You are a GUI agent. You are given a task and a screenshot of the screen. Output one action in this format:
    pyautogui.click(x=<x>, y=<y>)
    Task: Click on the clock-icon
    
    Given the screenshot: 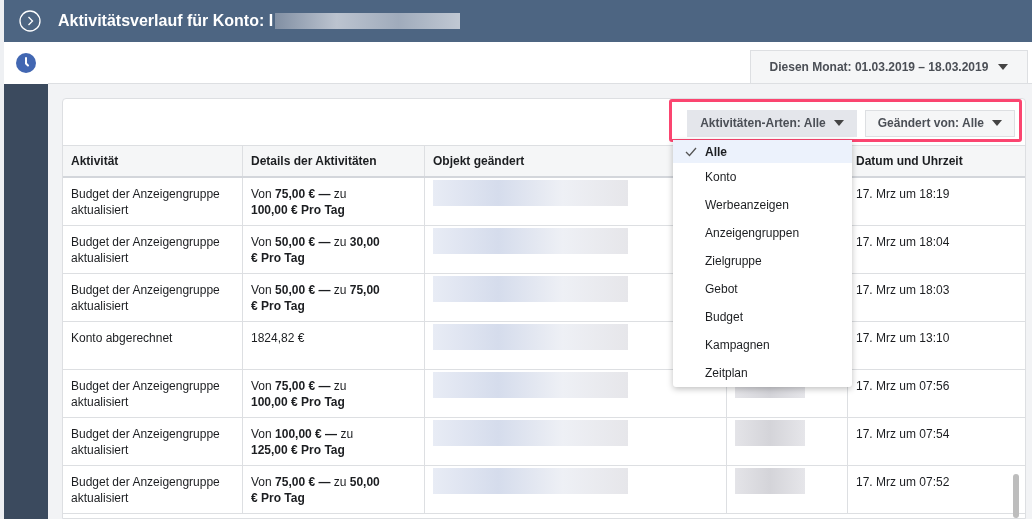 What is the action you would take?
    pyautogui.click(x=26, y=63)
    